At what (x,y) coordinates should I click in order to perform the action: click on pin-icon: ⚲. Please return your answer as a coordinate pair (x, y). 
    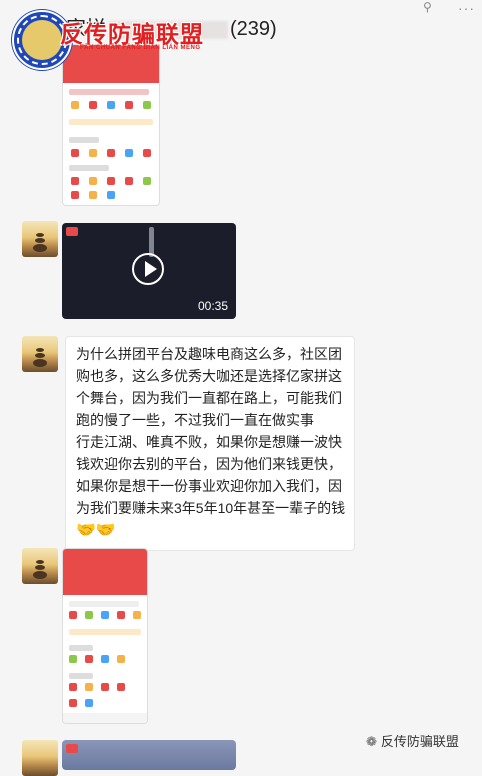
    Looking at the image, I should click on (427, 7).